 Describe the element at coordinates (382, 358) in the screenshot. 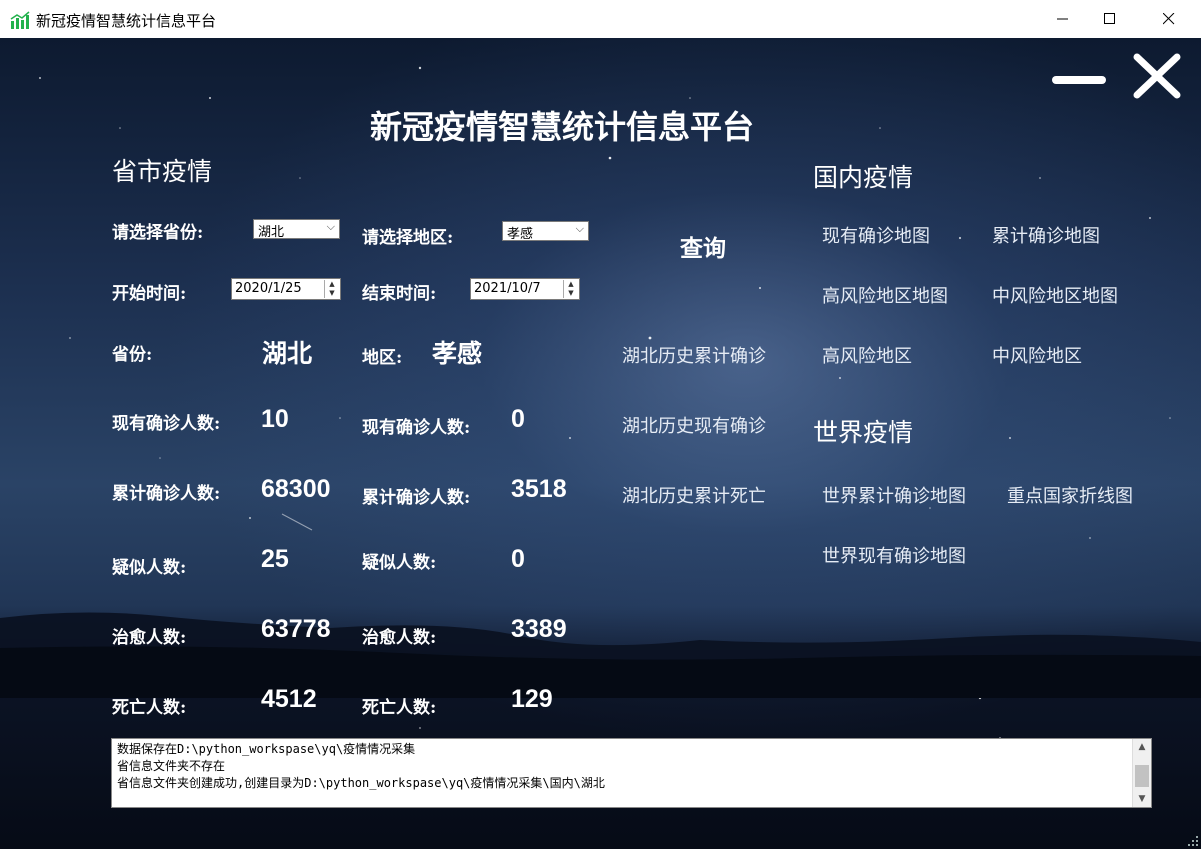

I see `region-label: 地区:` at that location.